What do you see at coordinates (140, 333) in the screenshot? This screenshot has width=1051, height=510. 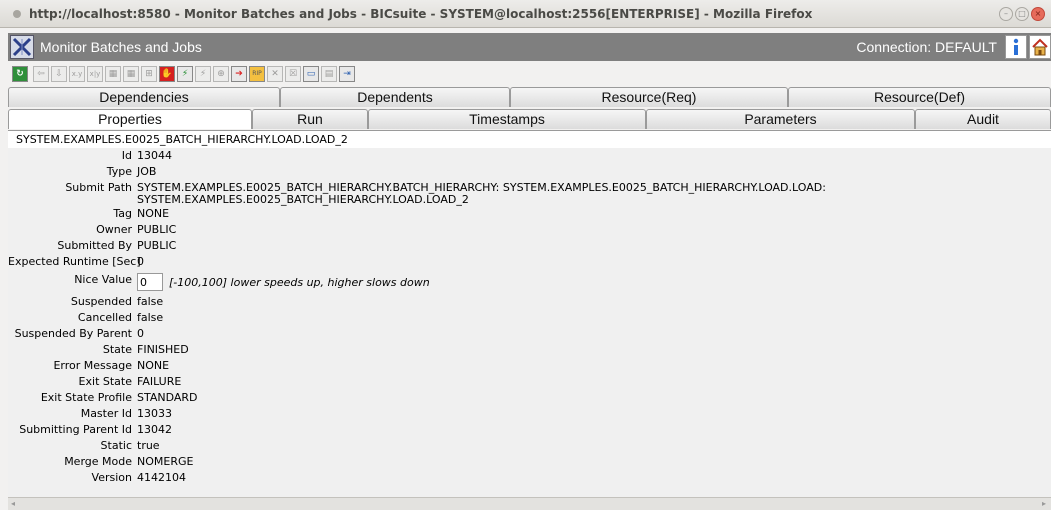 I see `suspended-by-parent-value: 0` at bounding box center [140, 333].